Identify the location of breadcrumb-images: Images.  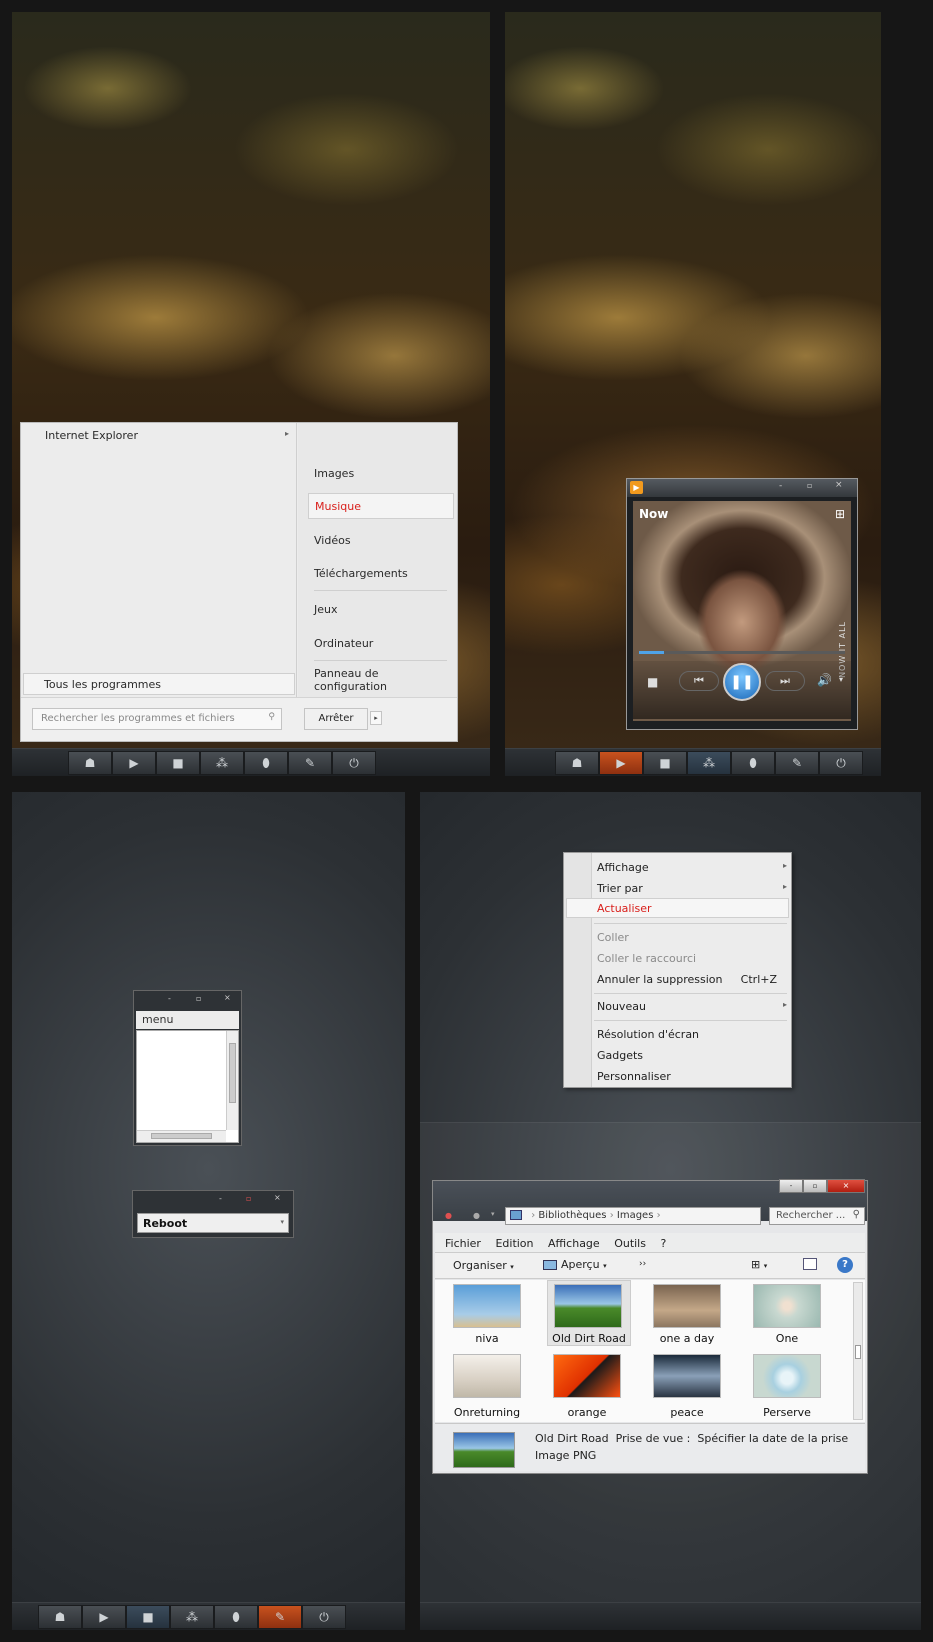
(635, 1215).